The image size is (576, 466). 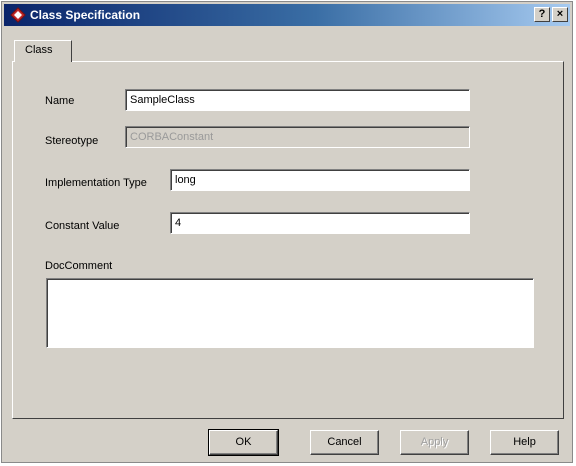 What do you see at coordinates (344, 442) in the screenshot?
I see `cancel-button: Cancel` at bounding box center [344, 442].